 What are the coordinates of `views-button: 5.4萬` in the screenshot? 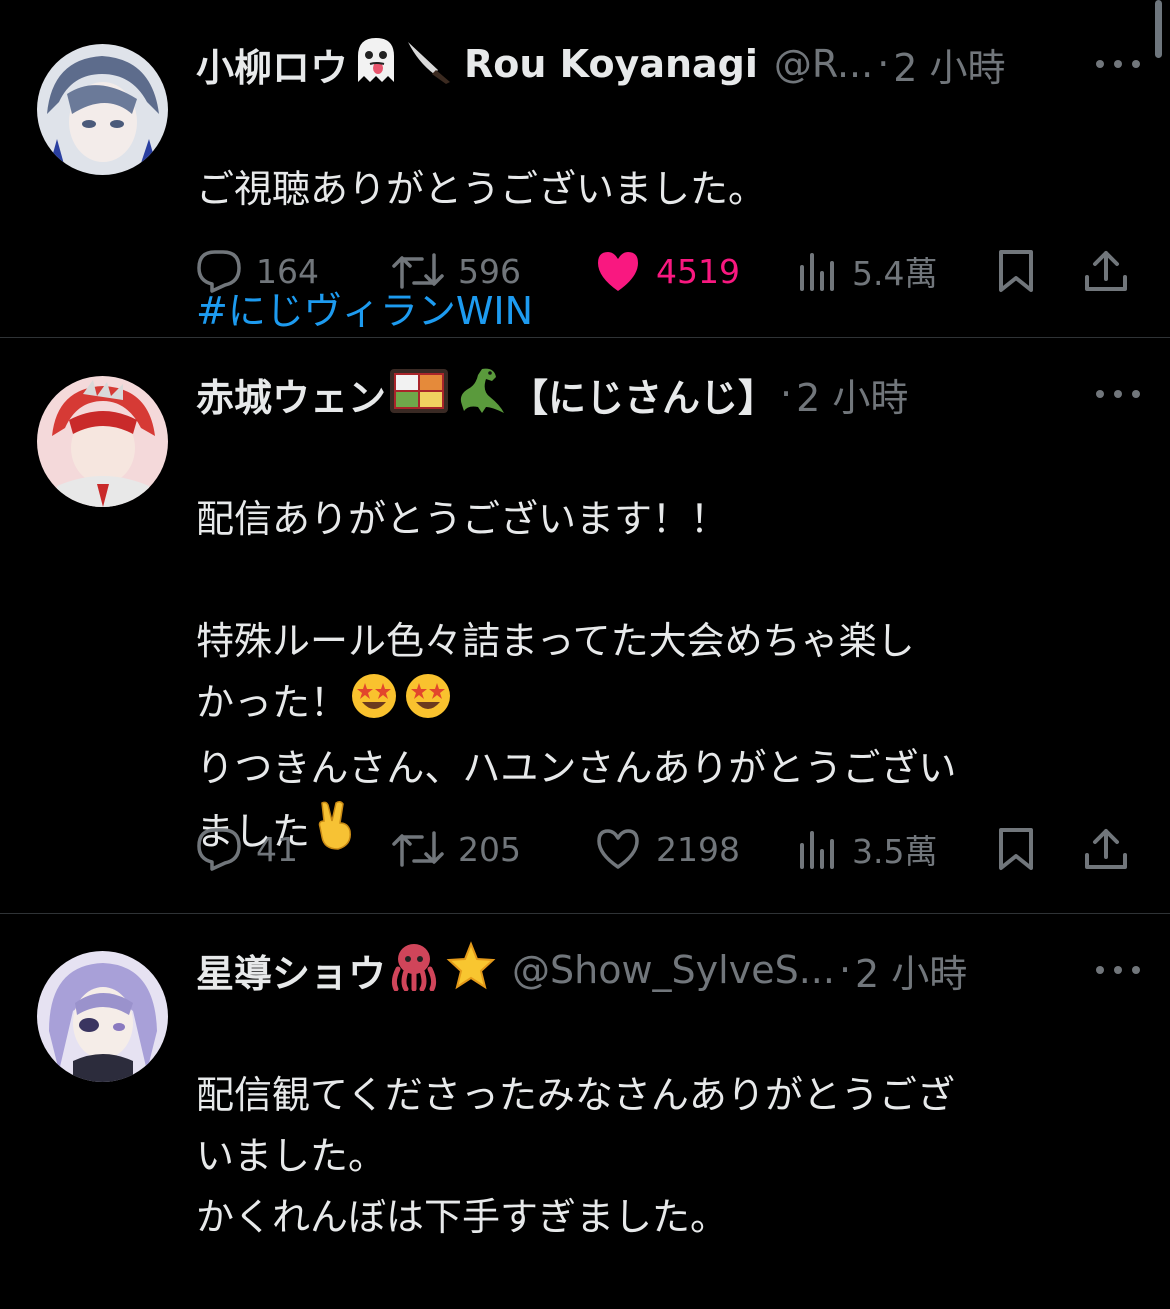 It's located at (867, 271).